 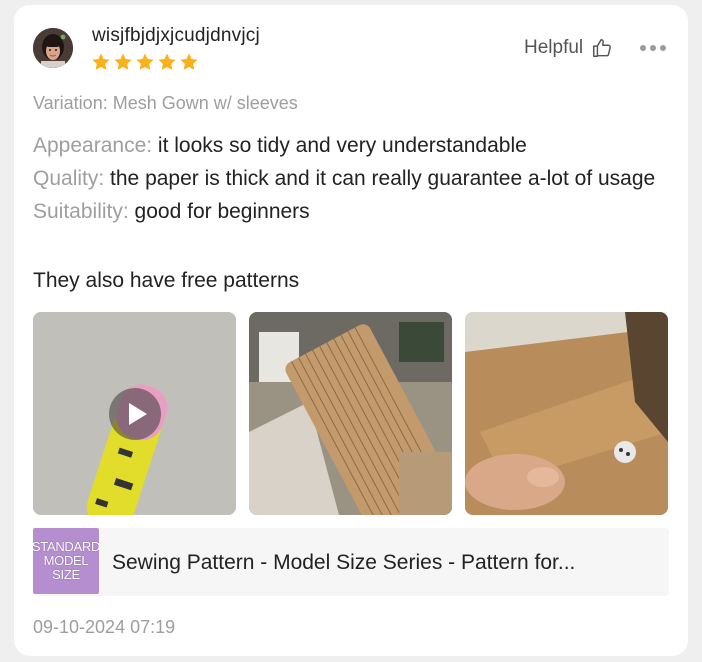 I want to click on play-icon, so click(x=135, y=414).